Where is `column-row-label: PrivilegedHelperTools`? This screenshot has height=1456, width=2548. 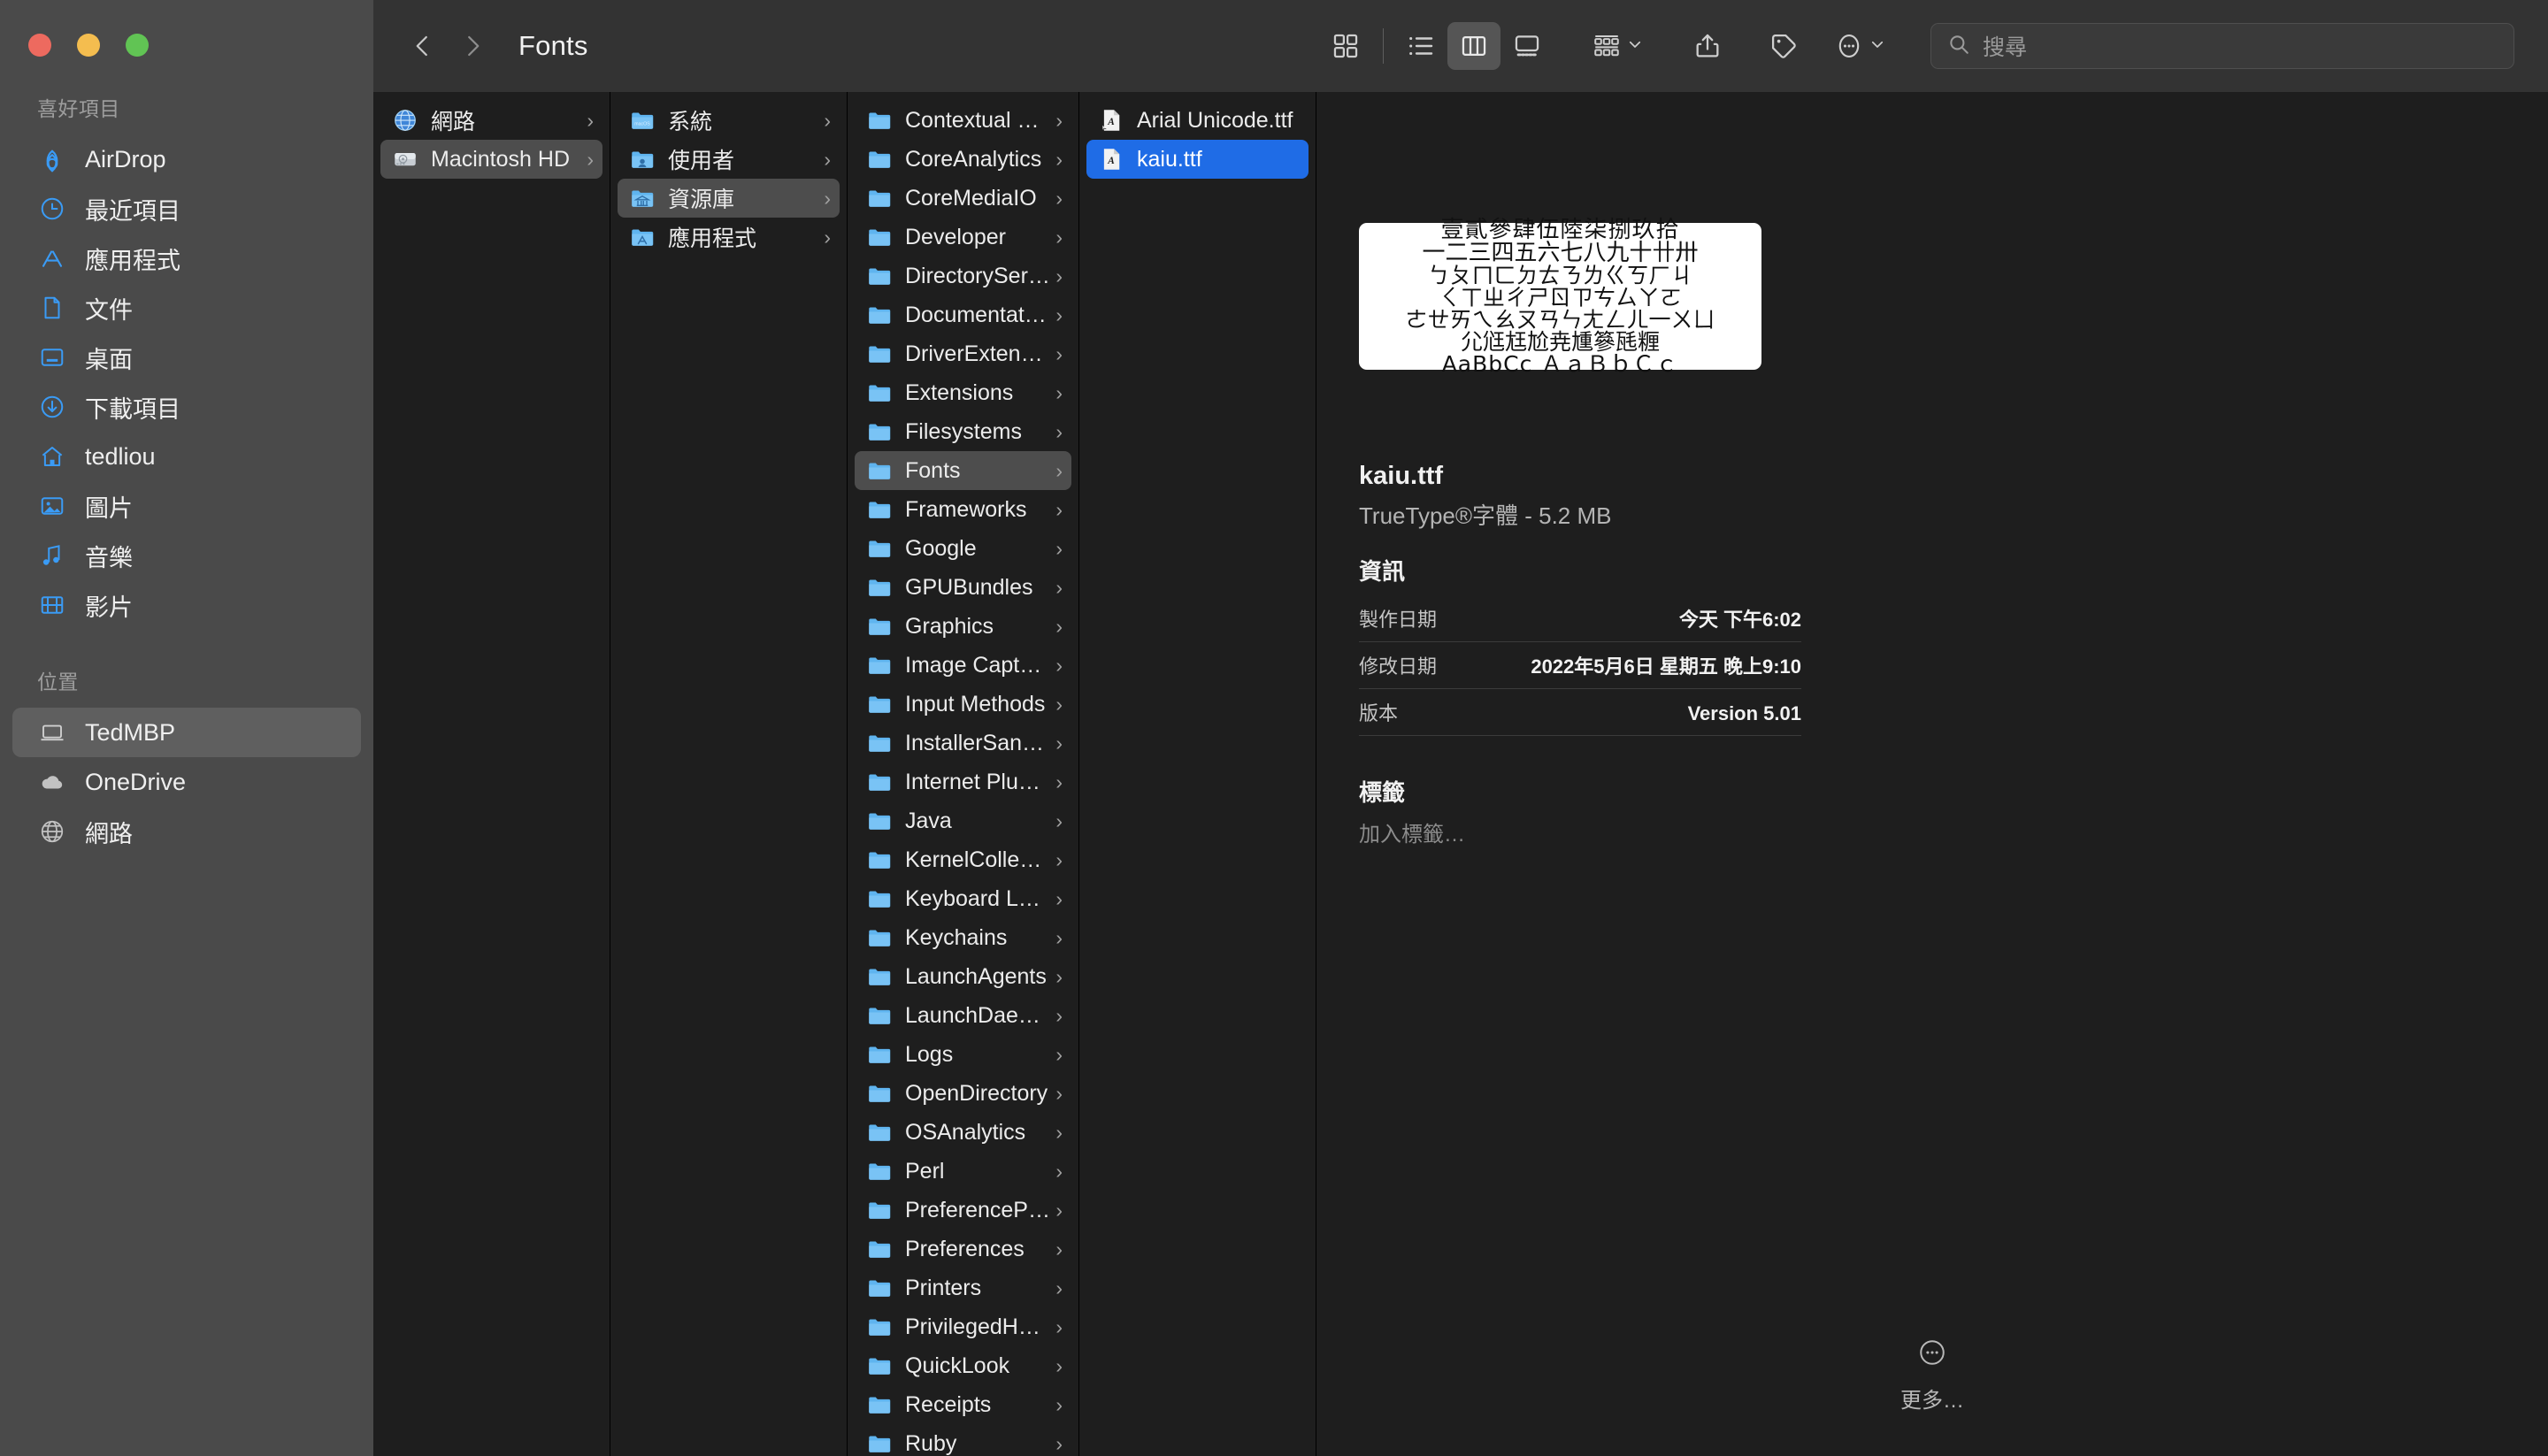
column-row-label: PrivilegedHelperTools is located at coordinates (978, 1326).